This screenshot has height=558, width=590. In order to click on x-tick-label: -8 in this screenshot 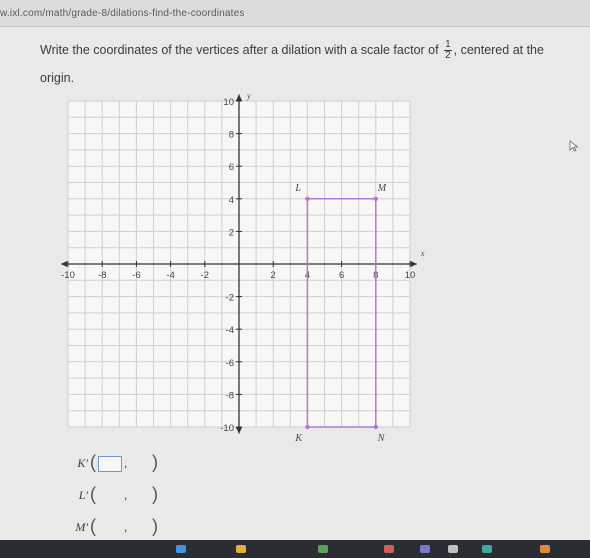, I will do `click(102, 275)`.